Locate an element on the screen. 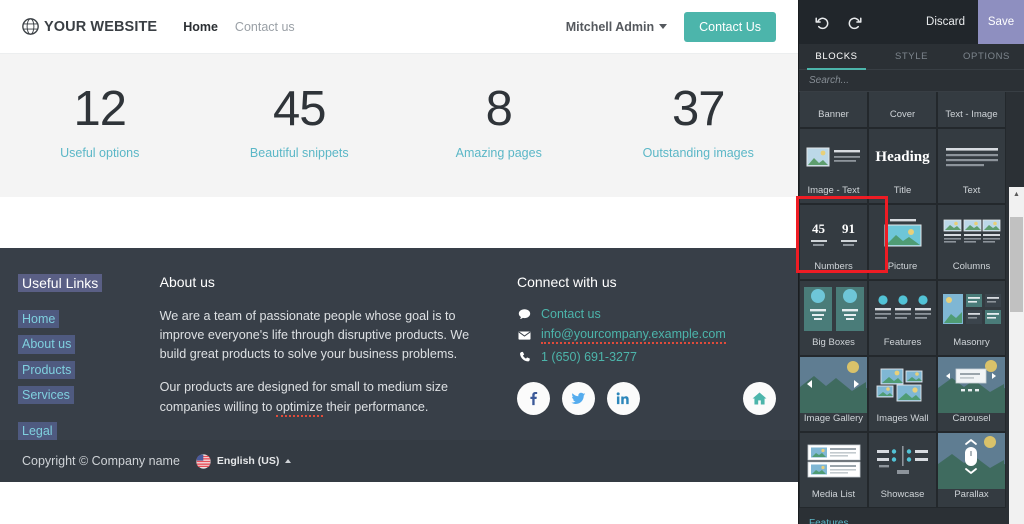 The height and width of the screenshot is (524, 1024). block-label: Title is located at coordinates (902, 190).